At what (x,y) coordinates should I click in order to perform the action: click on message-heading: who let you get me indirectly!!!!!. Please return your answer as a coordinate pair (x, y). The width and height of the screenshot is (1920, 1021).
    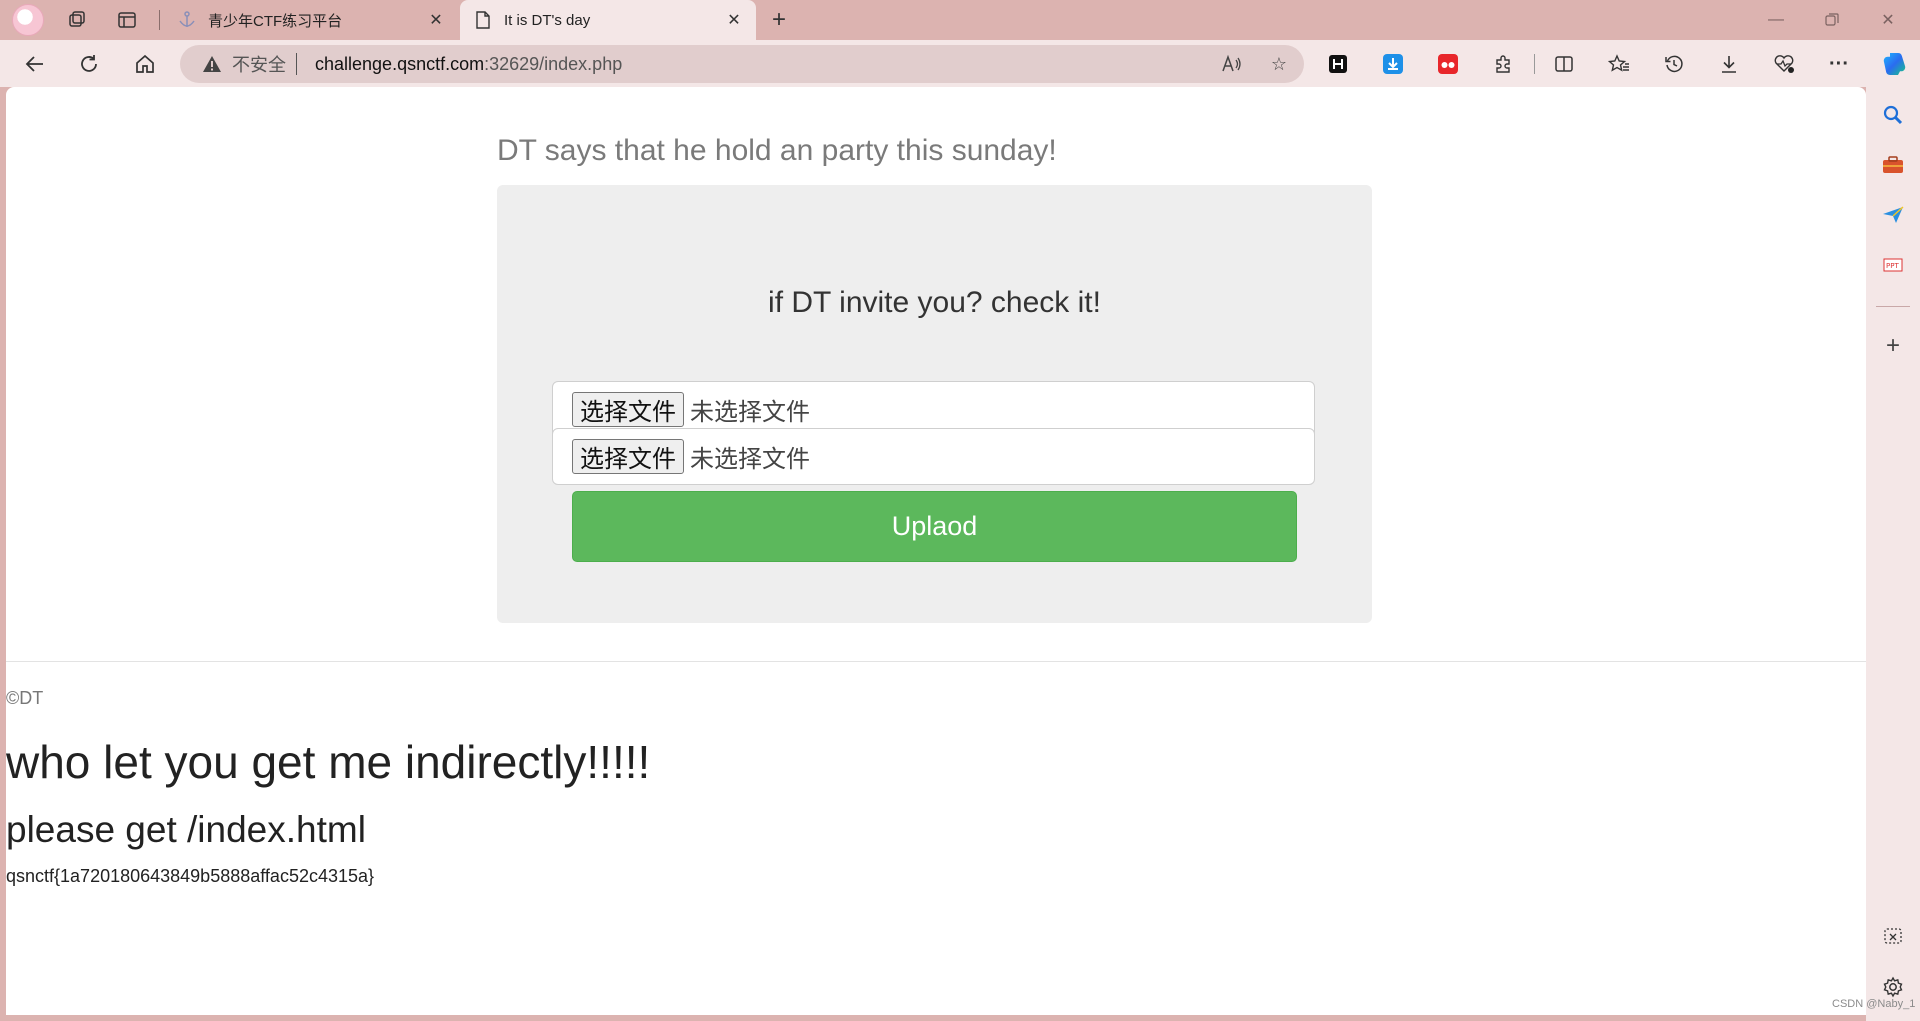
    Looking at the image, I should click on (328, 762).